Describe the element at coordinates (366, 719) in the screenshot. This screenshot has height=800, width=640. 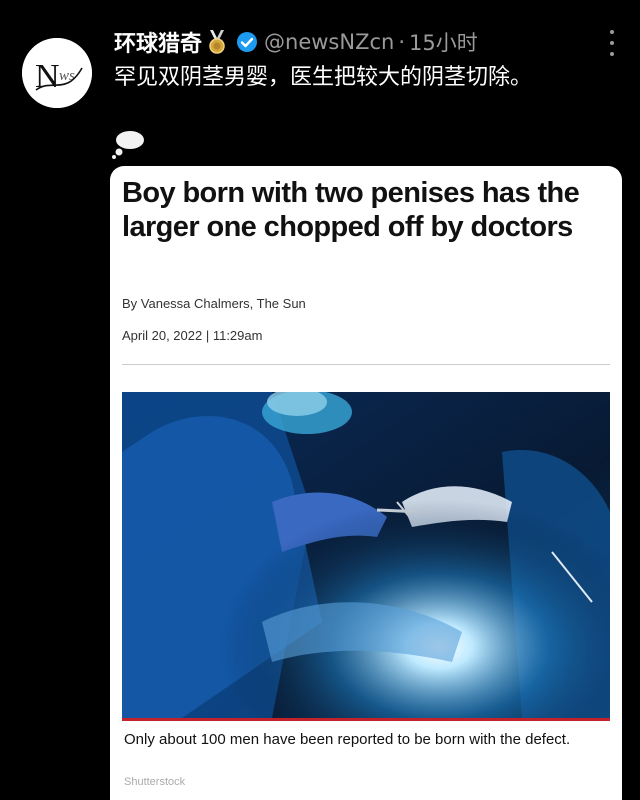
I see `photo-accent-bar` at that location.